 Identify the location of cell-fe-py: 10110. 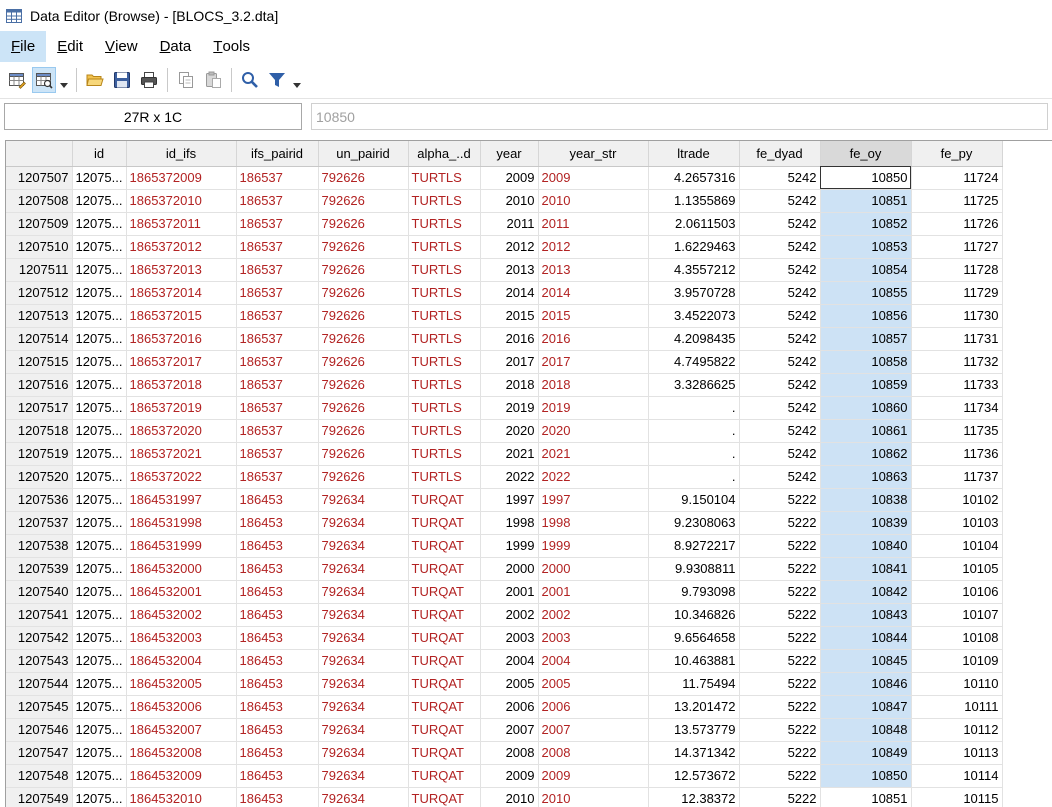
(957, 684).